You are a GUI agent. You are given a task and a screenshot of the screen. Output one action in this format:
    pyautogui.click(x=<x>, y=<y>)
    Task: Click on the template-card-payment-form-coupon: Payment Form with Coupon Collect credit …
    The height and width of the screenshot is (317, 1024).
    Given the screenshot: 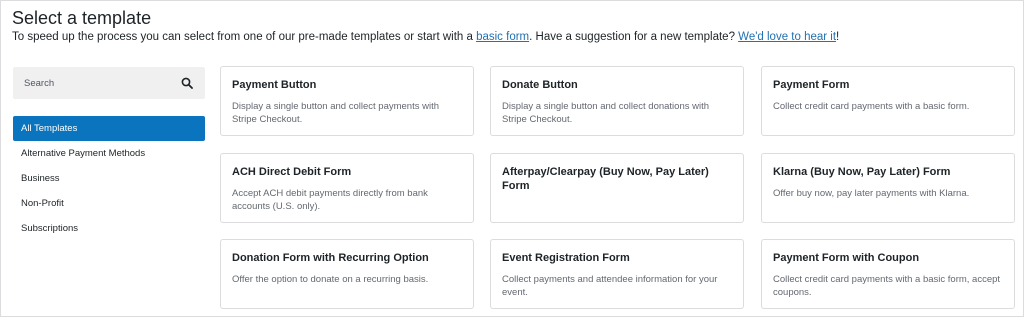 What is the action you would take?
    pyautogui.click(x=888, y=274)
    